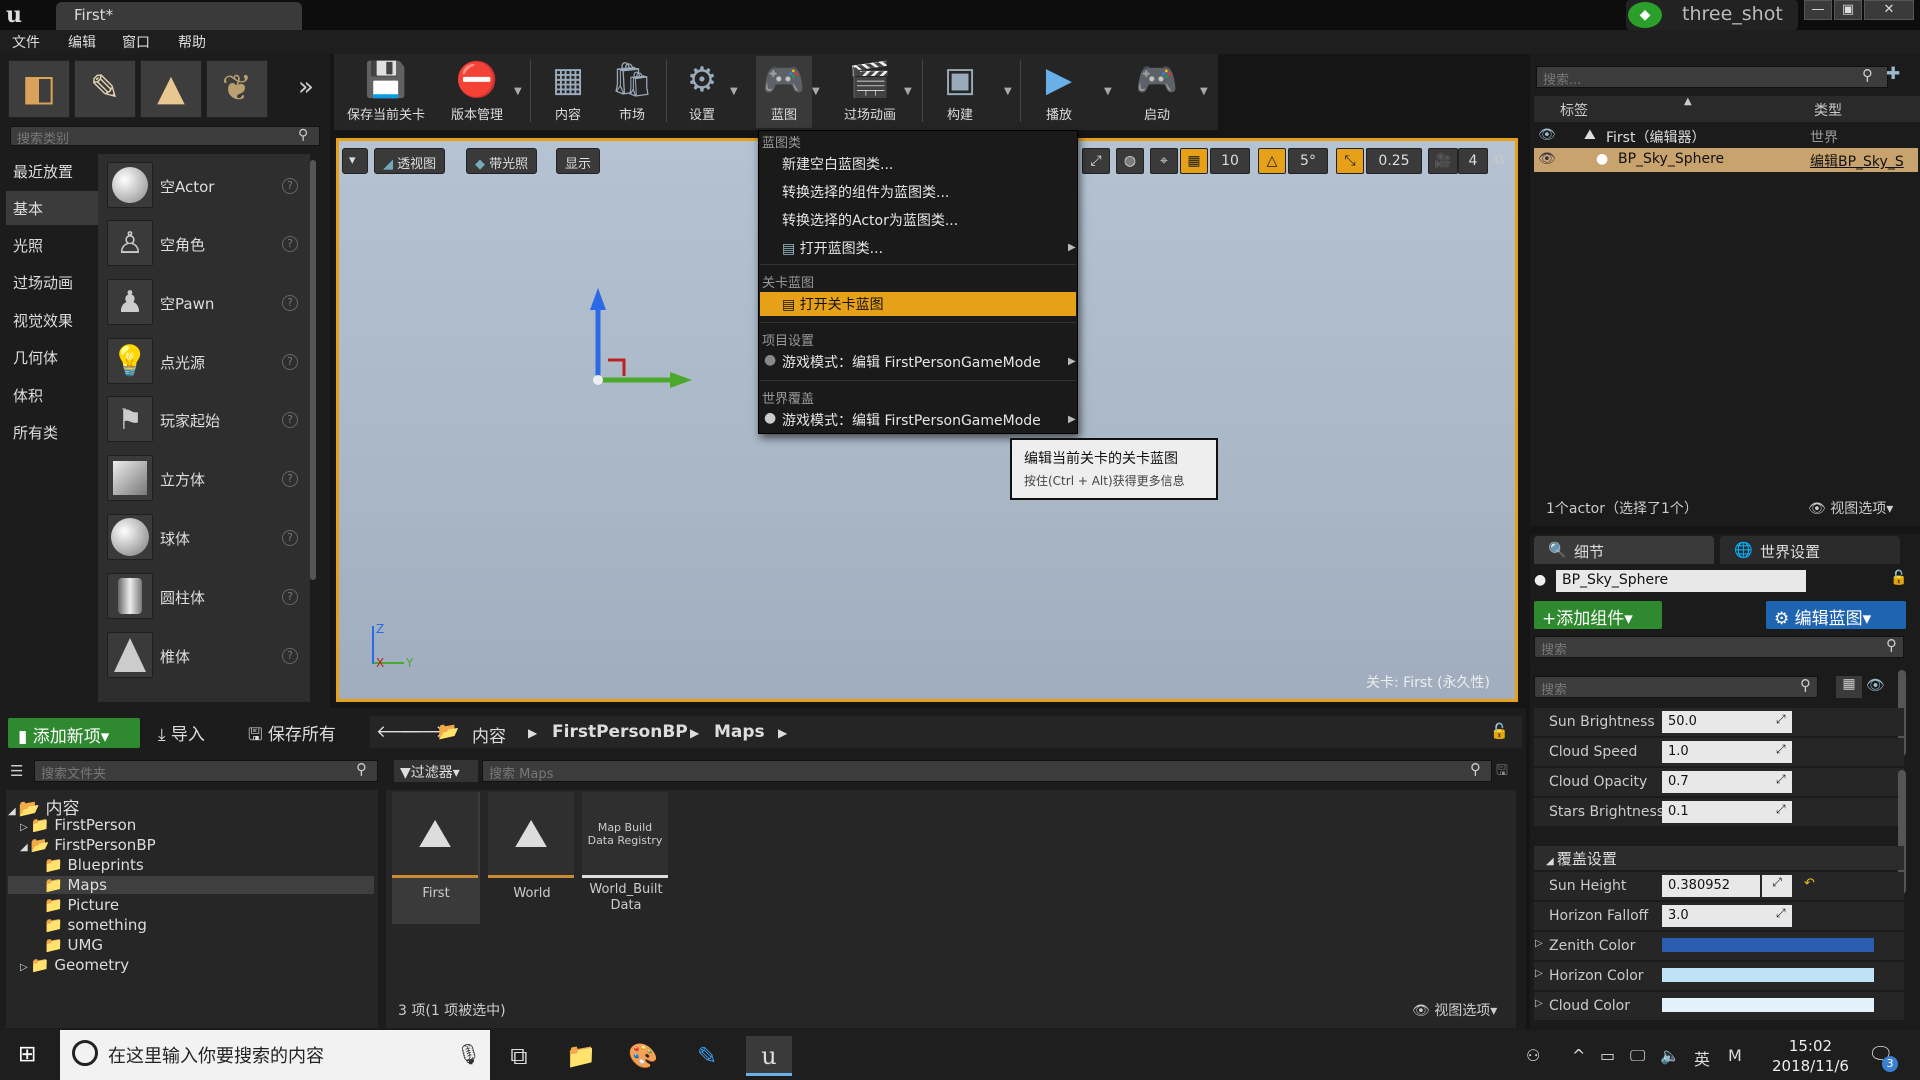 This screenshot has width=1920, height=1080. I want to click on visibility-eye-icon: 👁, so click(1547, 159).